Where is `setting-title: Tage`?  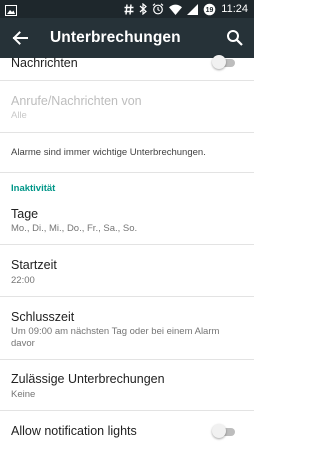
setting-title: Tage is located at coordinates (25, 214).